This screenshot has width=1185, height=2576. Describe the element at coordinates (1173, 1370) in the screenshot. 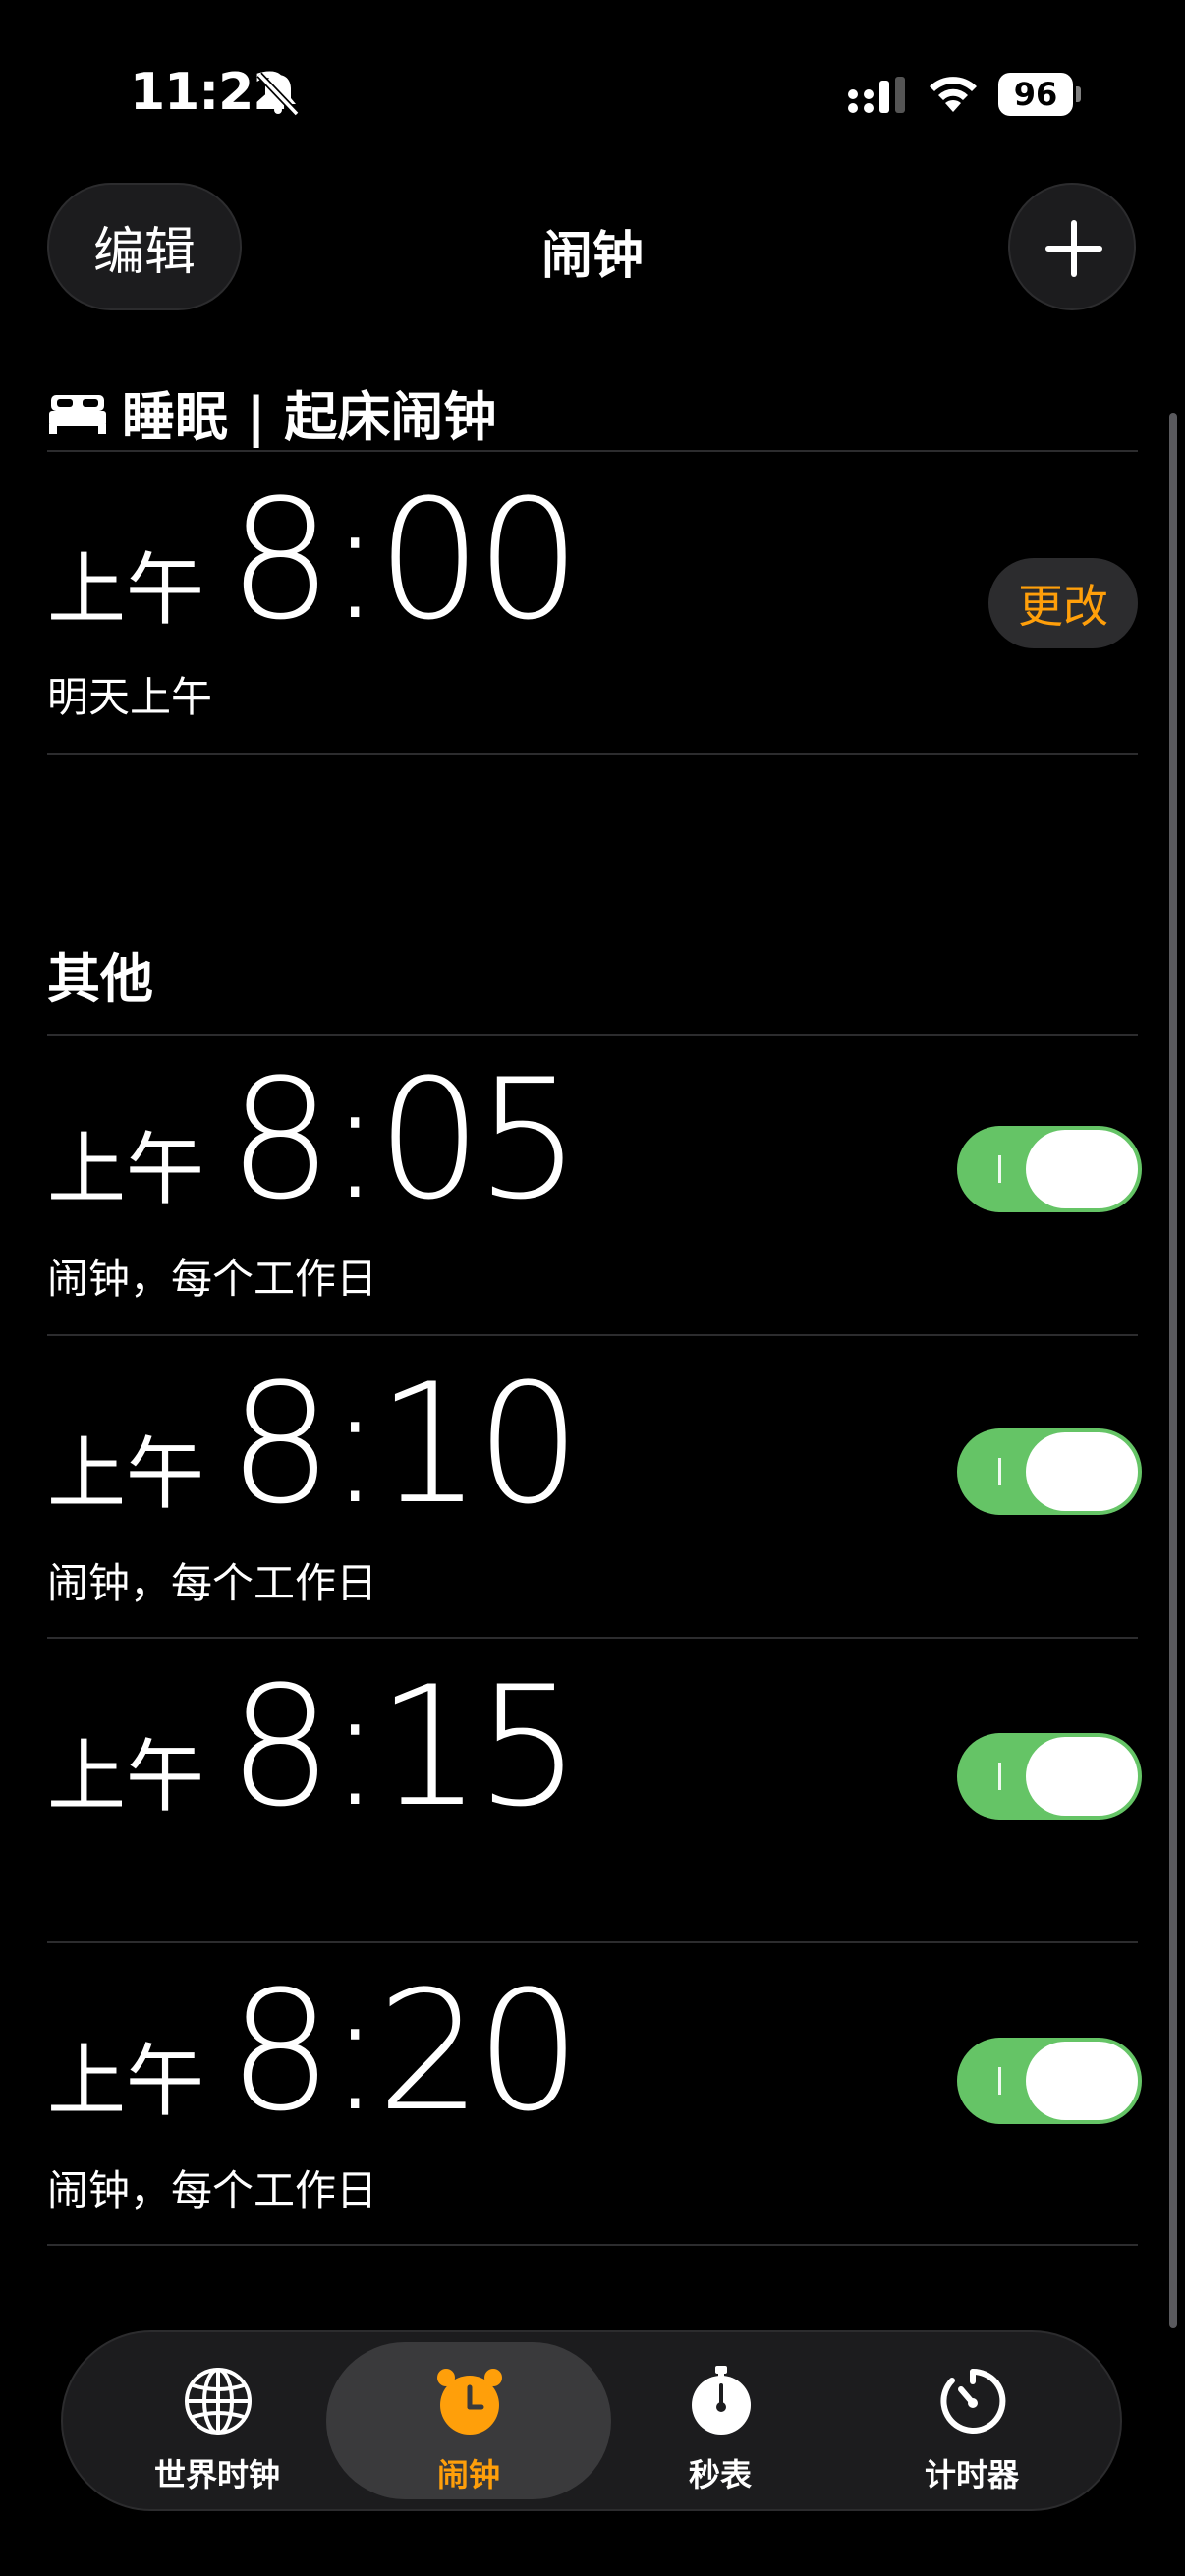

I see `scrollbar` at that location.